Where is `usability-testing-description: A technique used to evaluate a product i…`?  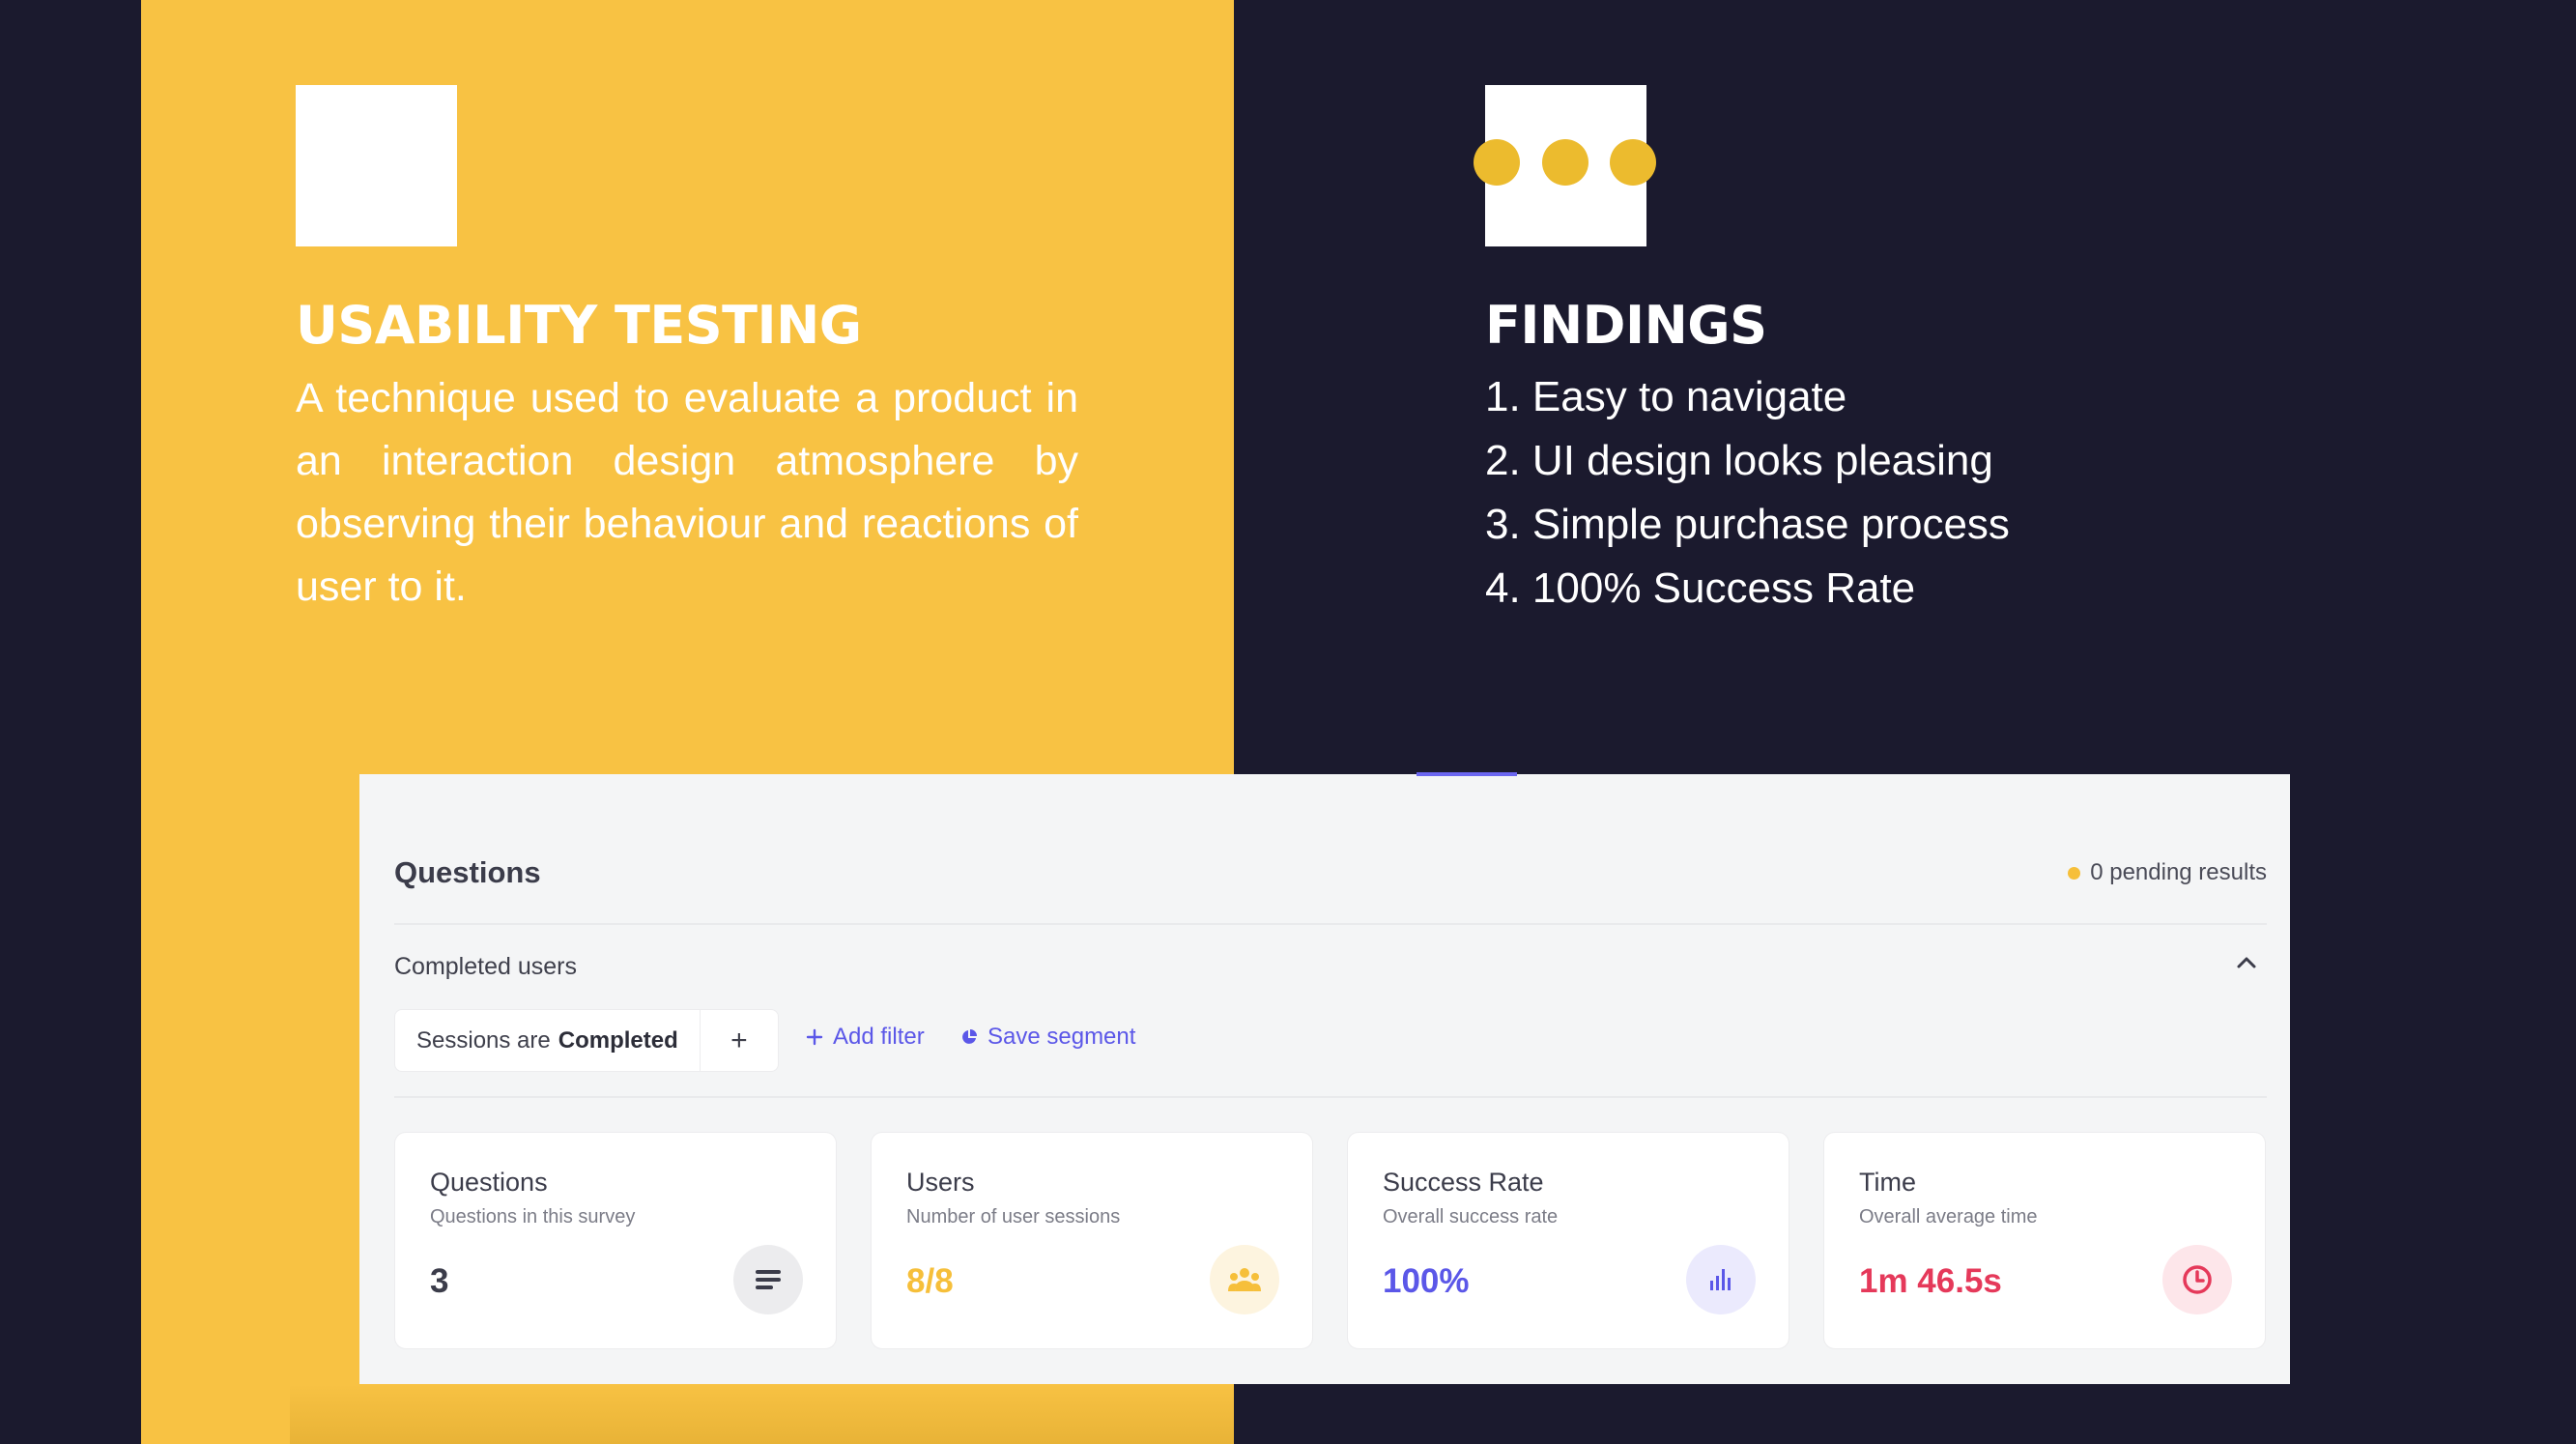 usability-testing-description: A technique used to evaluate a product i… is located at coordinates (687, 492).